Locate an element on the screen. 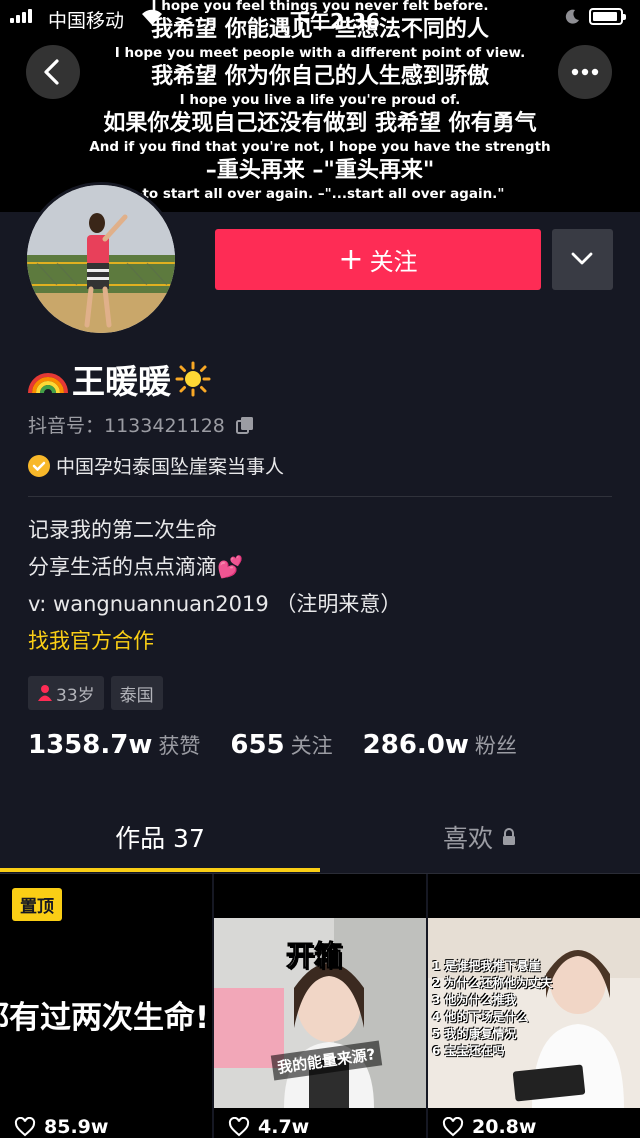  profile-name: 王暖暖 is located at coordinates (119, 379).